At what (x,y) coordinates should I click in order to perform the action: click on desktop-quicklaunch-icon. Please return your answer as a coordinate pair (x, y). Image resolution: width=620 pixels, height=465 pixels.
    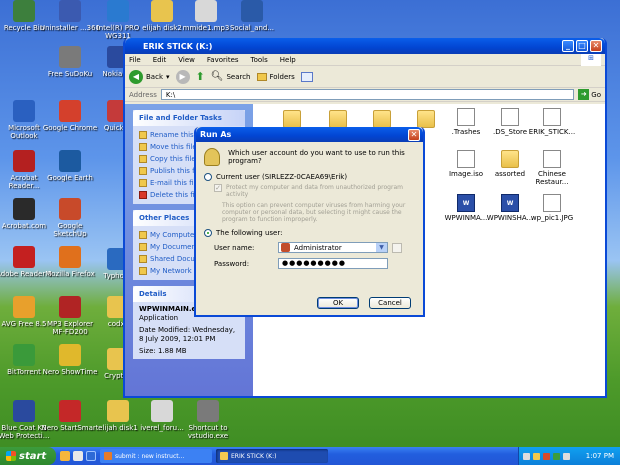
    Looking at the image, I should click on (91, 456).